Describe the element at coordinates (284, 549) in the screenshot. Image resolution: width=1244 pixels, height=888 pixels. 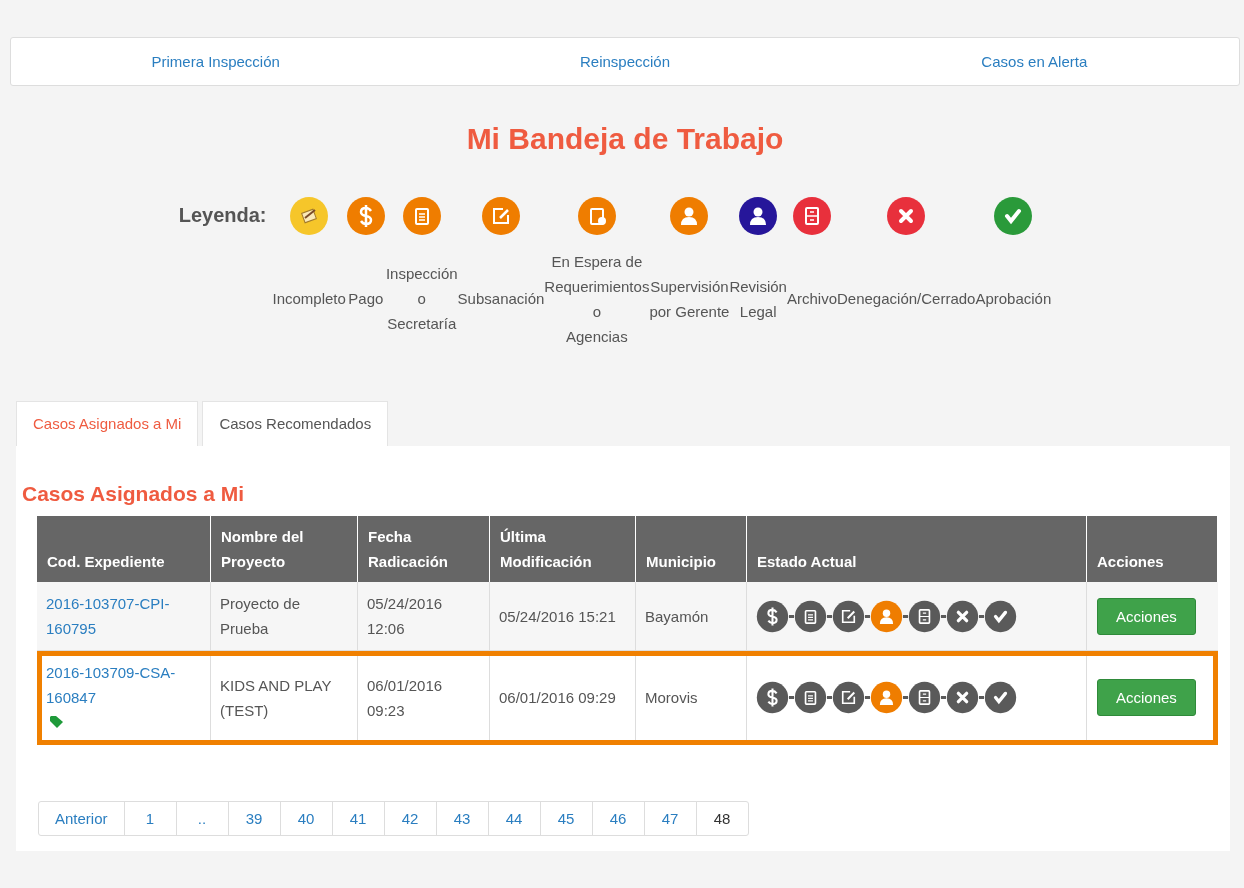
I see `column-header: Nombre del Proyecto` at that location.